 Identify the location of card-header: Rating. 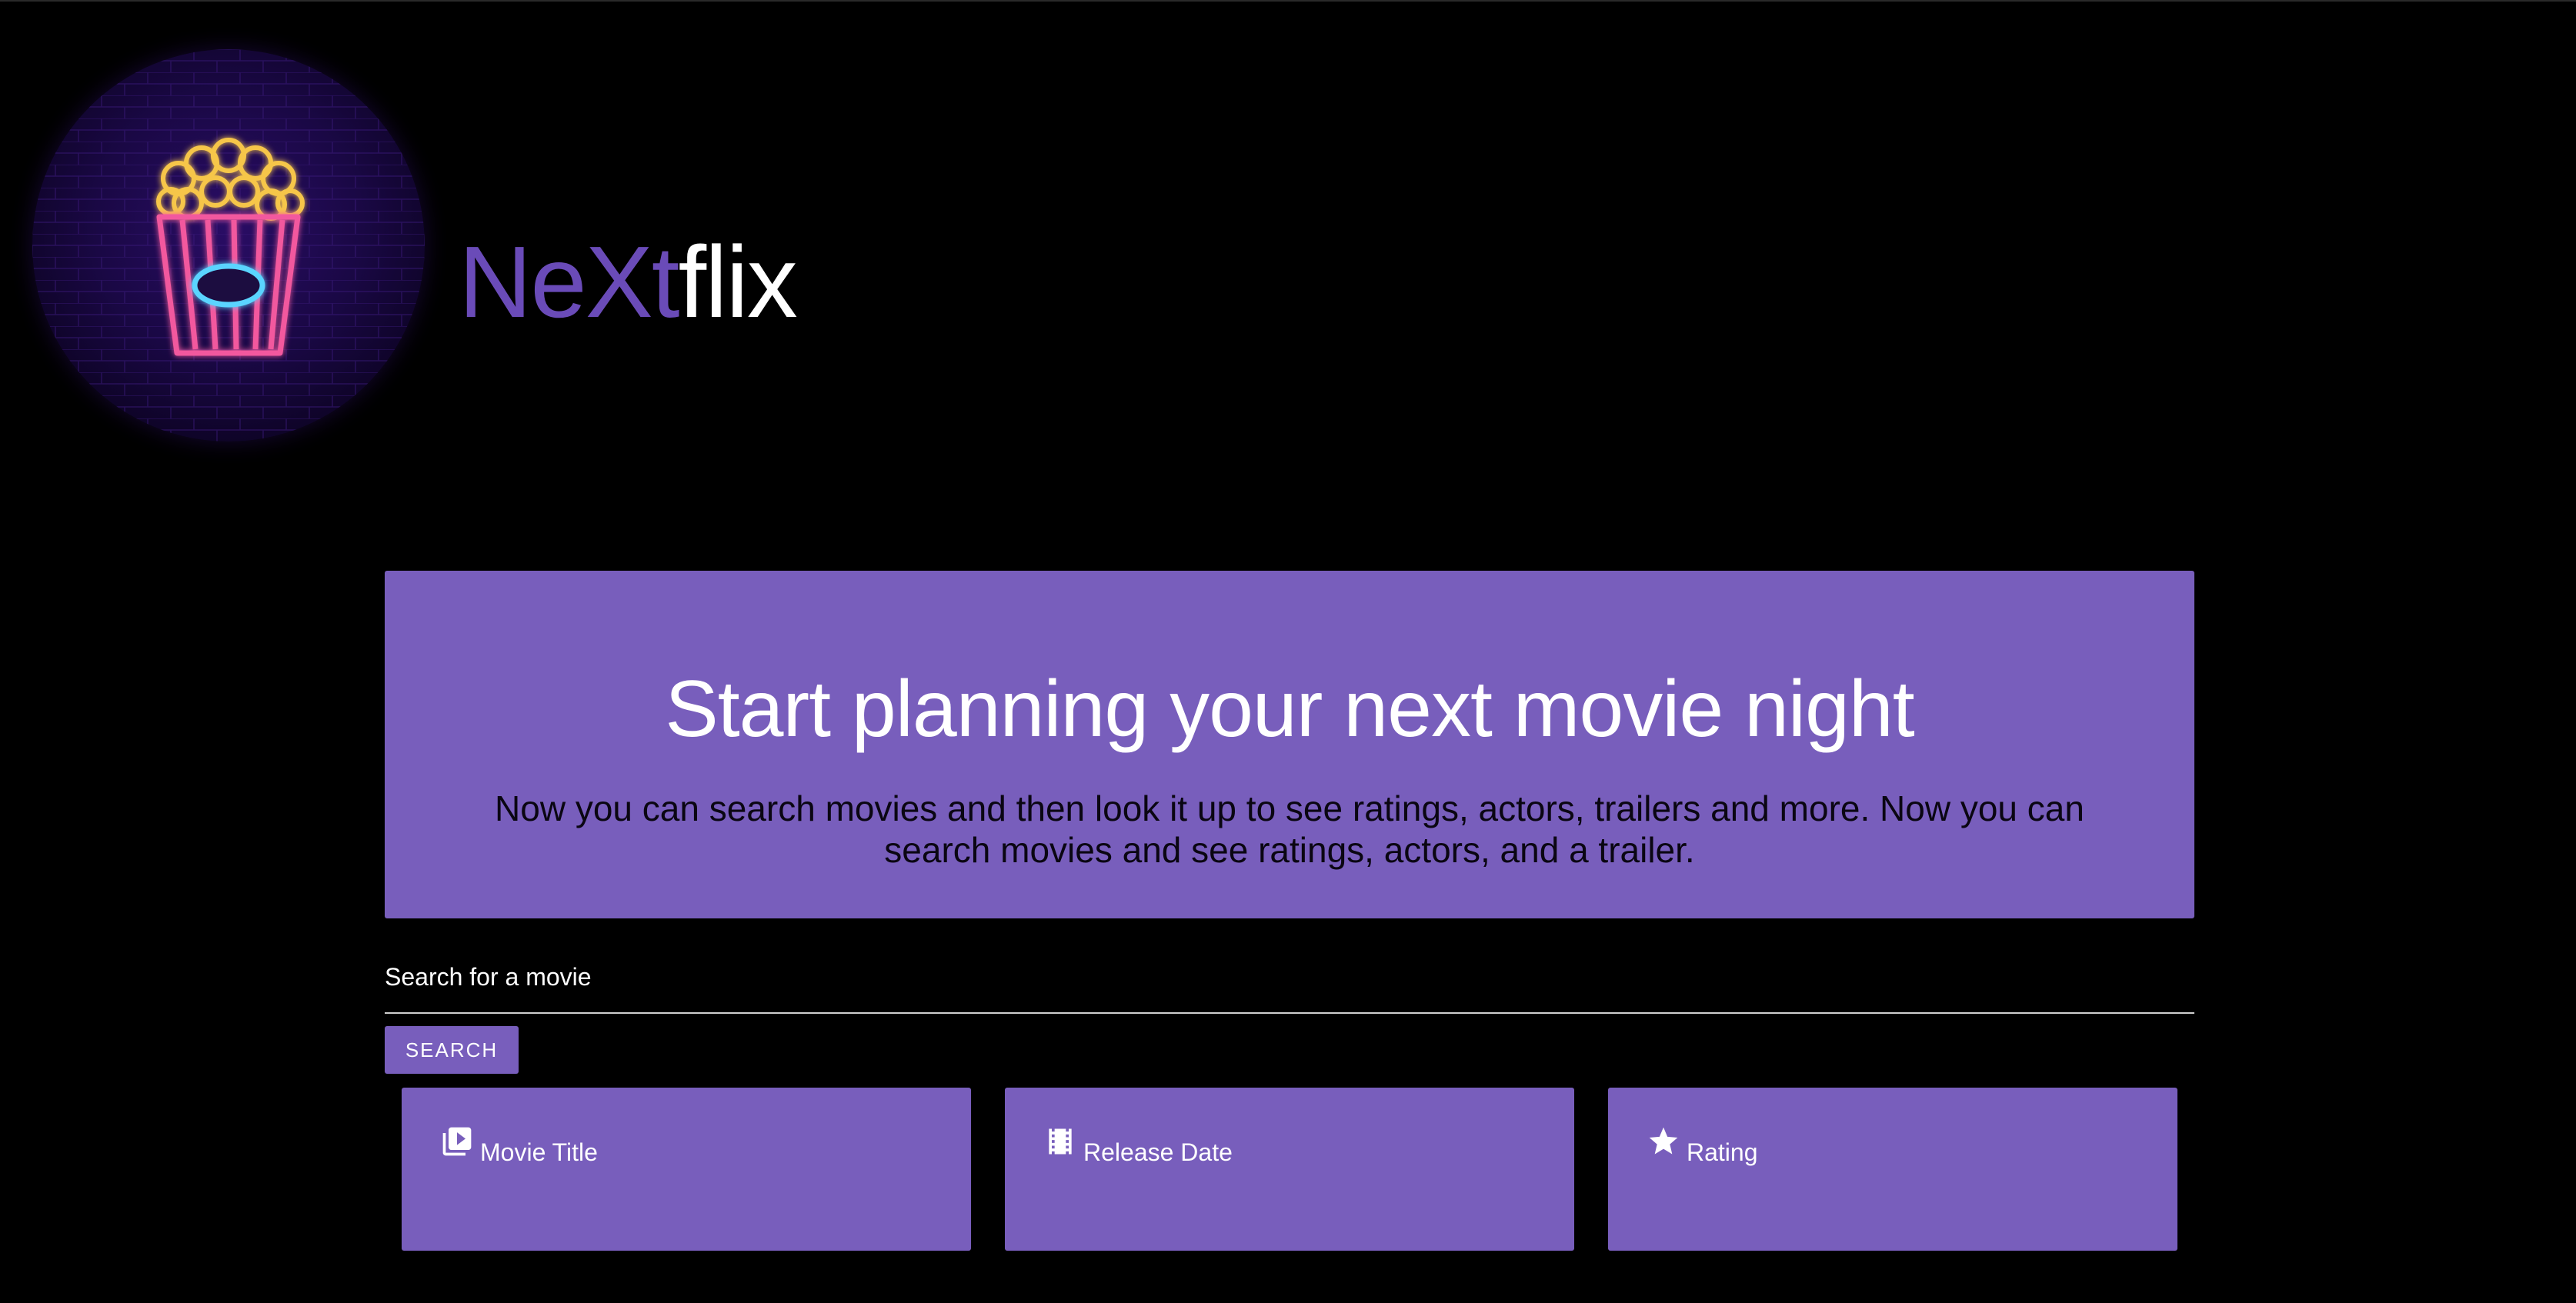
(1703, 1146).